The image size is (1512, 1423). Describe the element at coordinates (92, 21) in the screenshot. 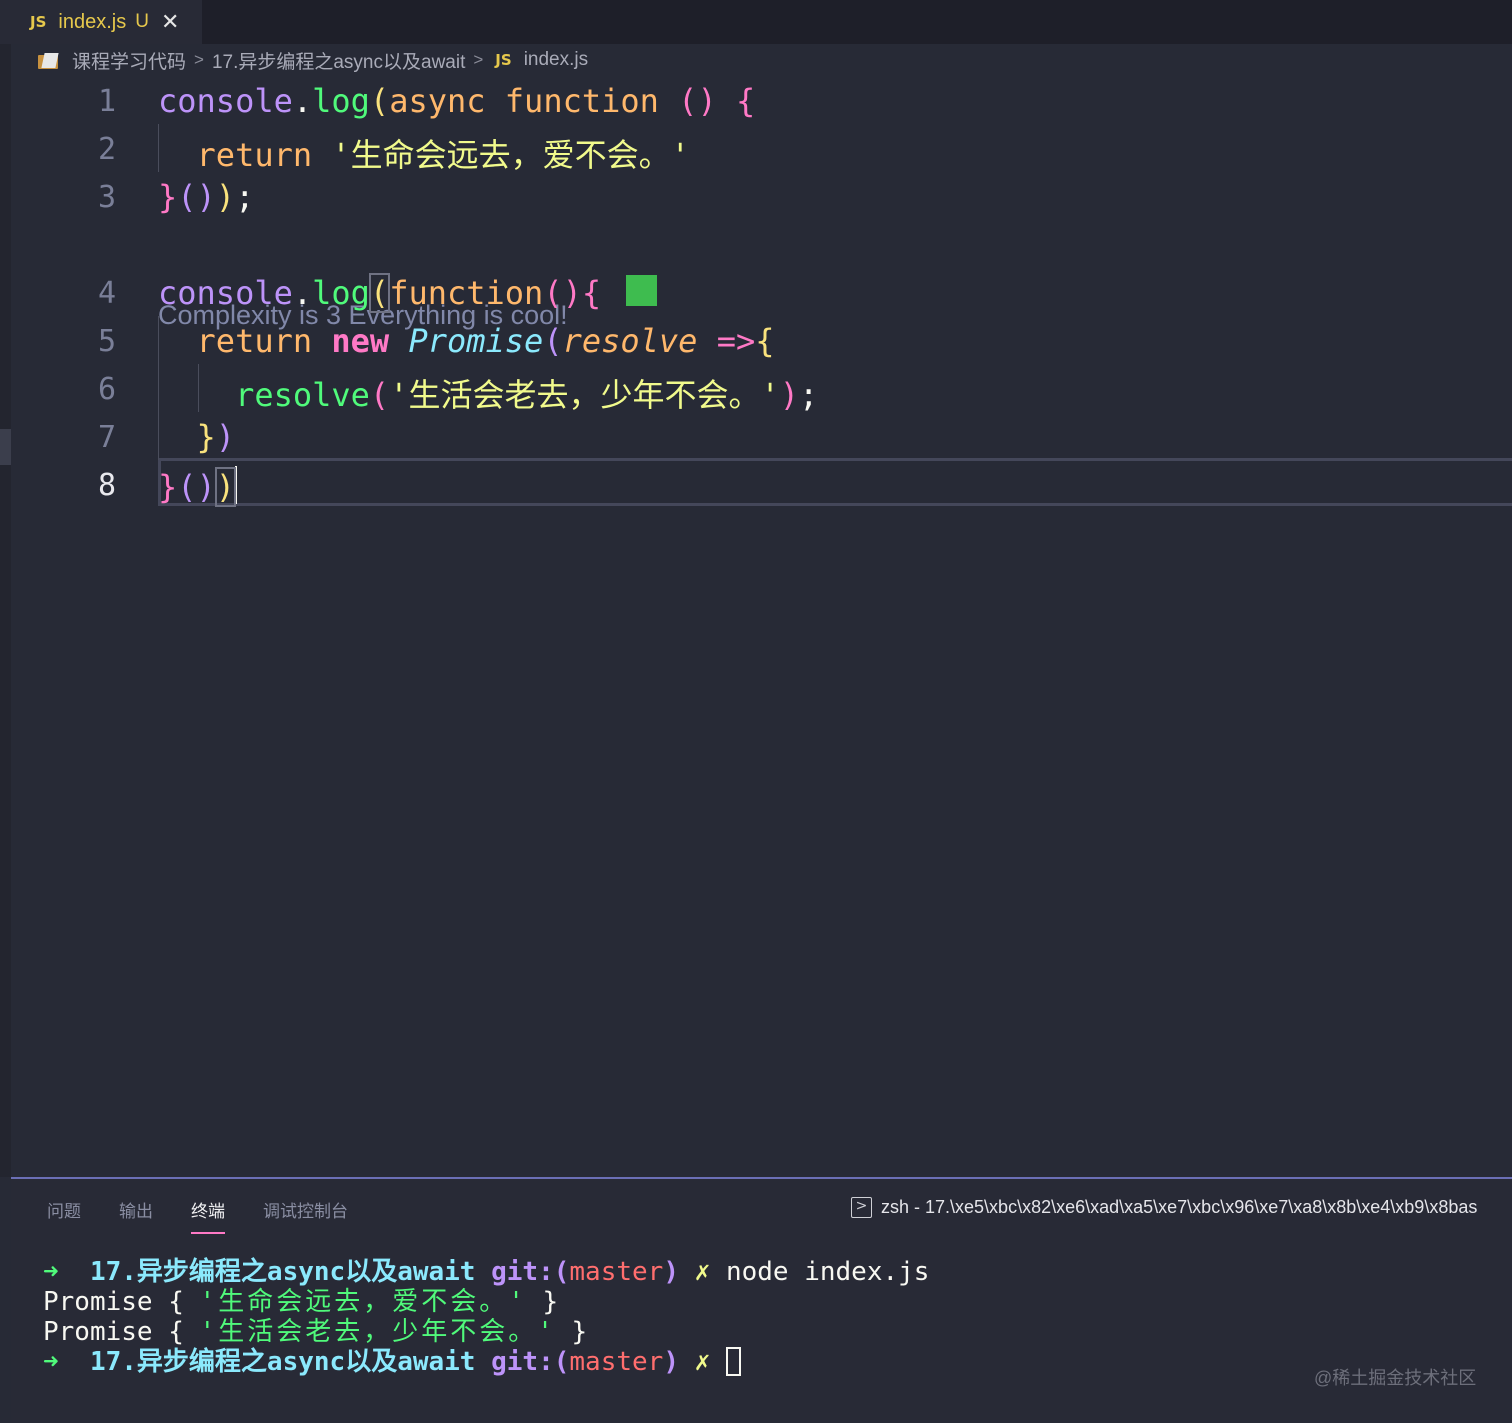

I see `tab-filename: index.js` at that location.